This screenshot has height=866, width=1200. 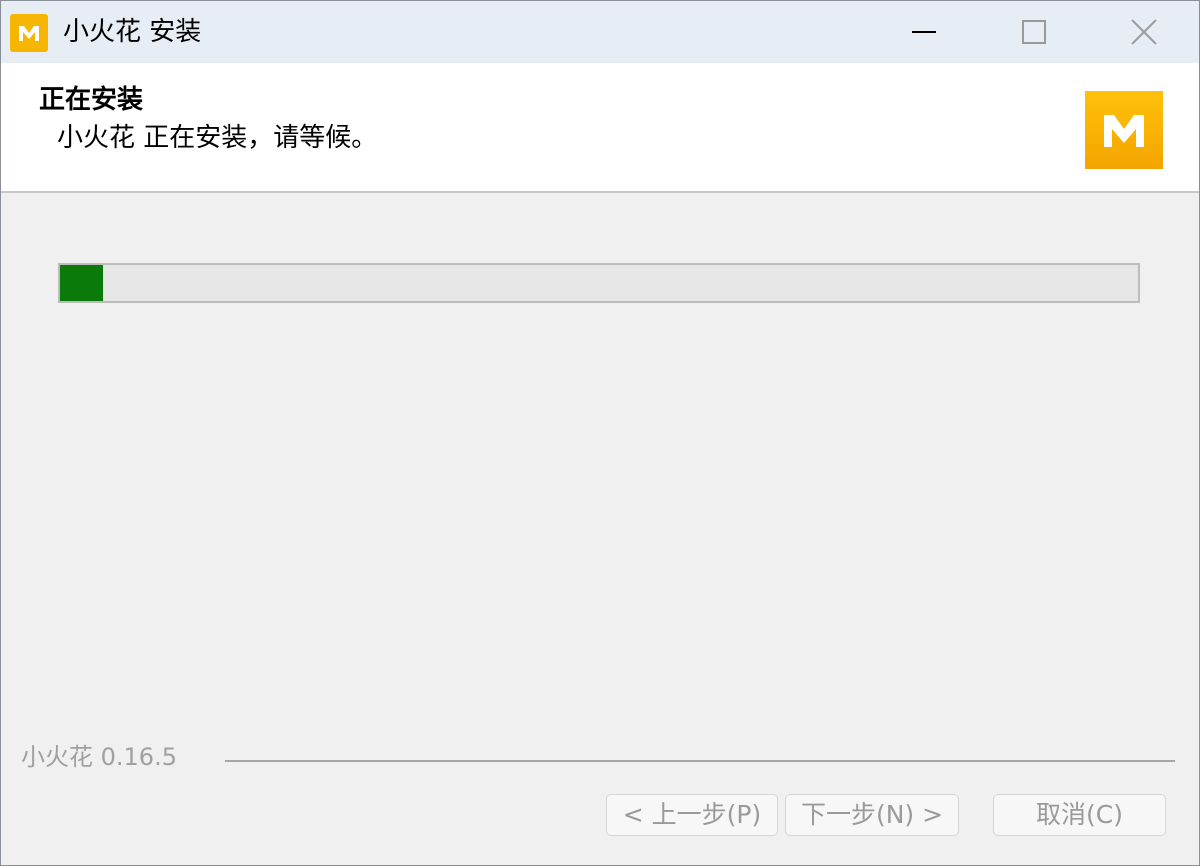 What do you see at coordinates (700, 761) in the screenshot?
I see `footer-divider` at bounding box center [700, 761].